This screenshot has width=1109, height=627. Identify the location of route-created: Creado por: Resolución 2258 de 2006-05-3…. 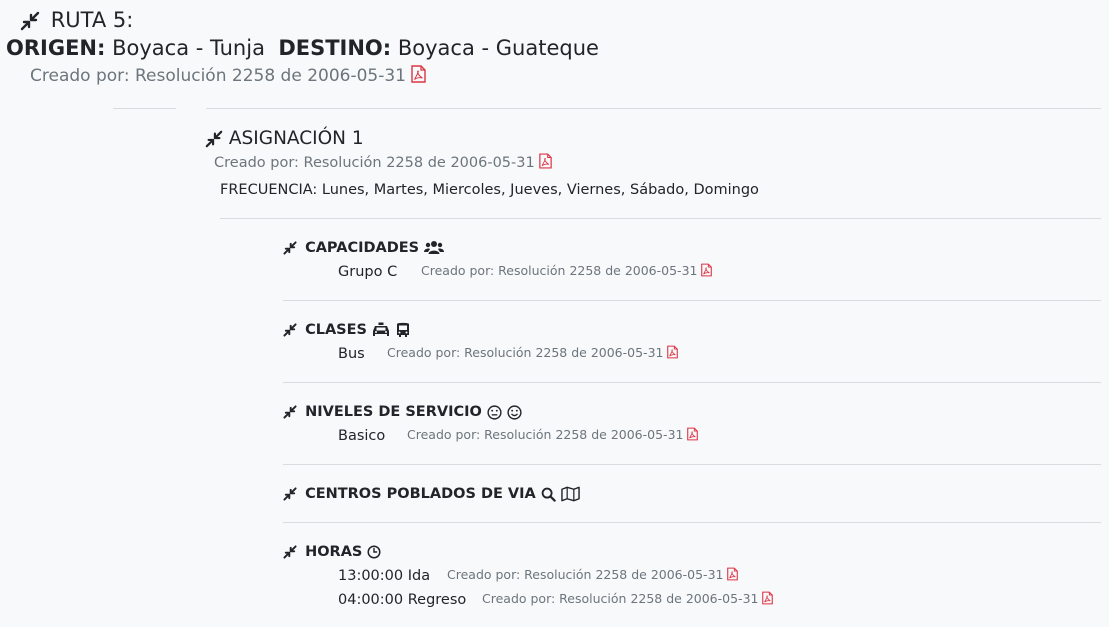
(228, 76).